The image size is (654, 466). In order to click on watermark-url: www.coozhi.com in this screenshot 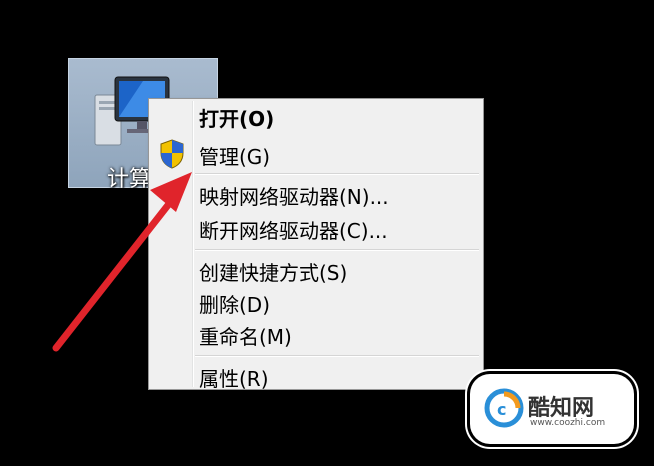, I will do `click(568, 423)`.